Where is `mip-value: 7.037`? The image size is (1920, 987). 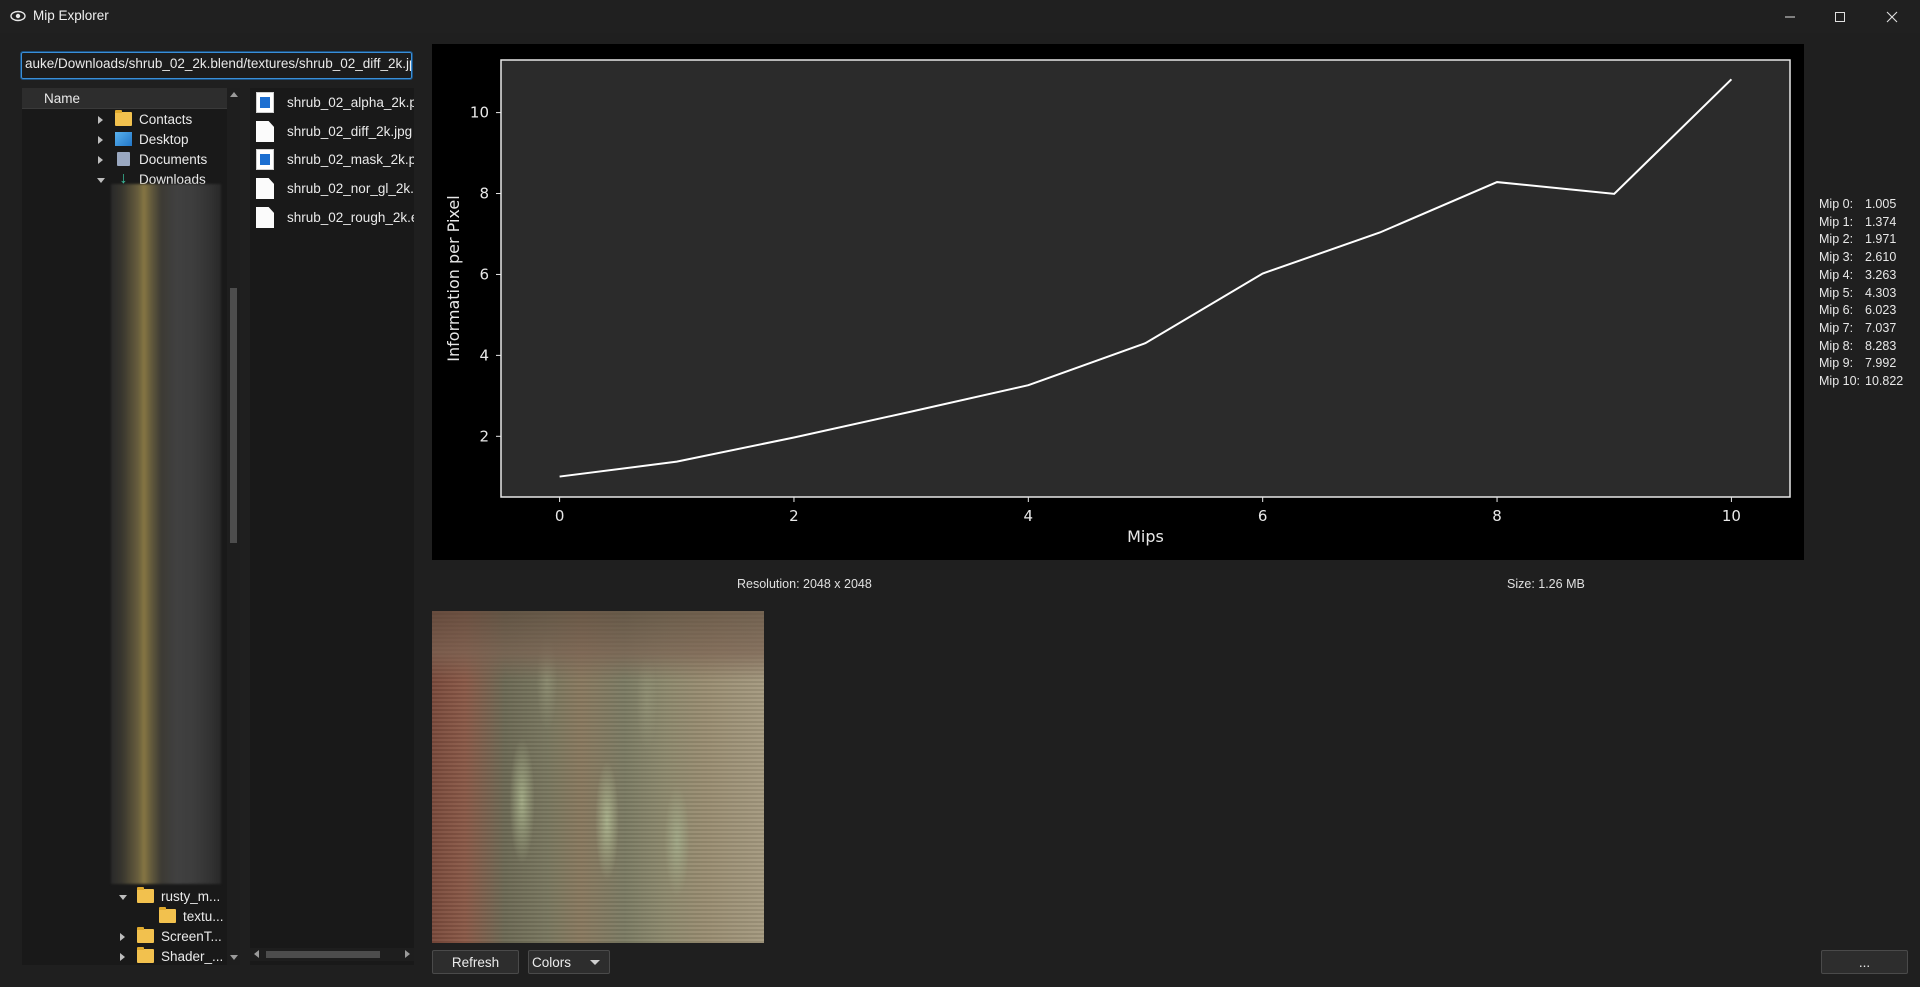 mip-value: 7.037 is located at coordinates (1881, 327).